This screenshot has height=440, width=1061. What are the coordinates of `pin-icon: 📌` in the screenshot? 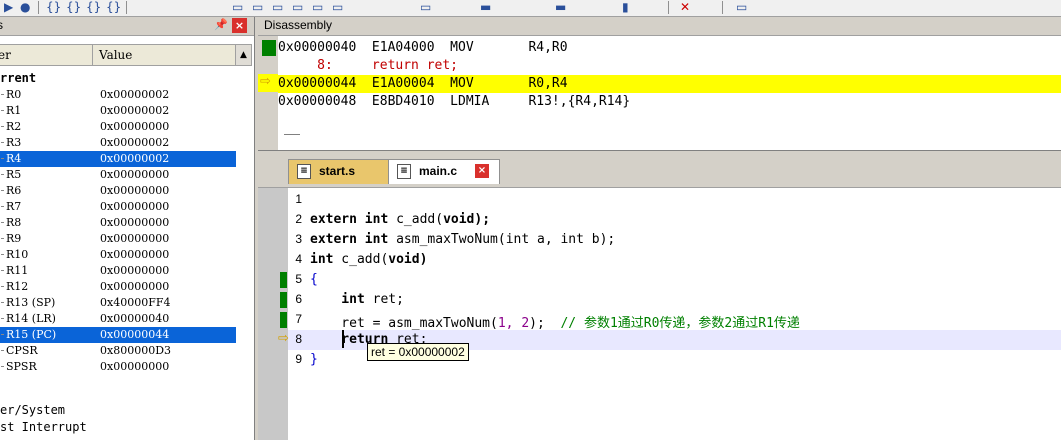 It's located at (221, 24).